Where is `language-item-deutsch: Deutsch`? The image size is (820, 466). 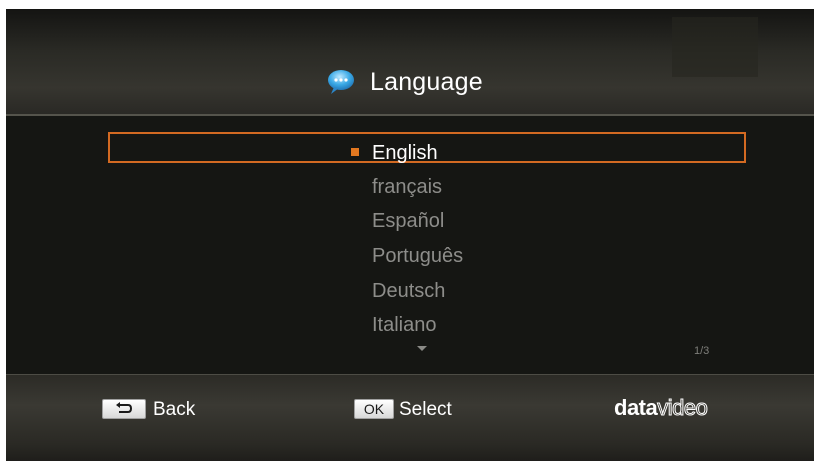 language-item-deutsch: Deutsch is located at coordinates (408, 291).